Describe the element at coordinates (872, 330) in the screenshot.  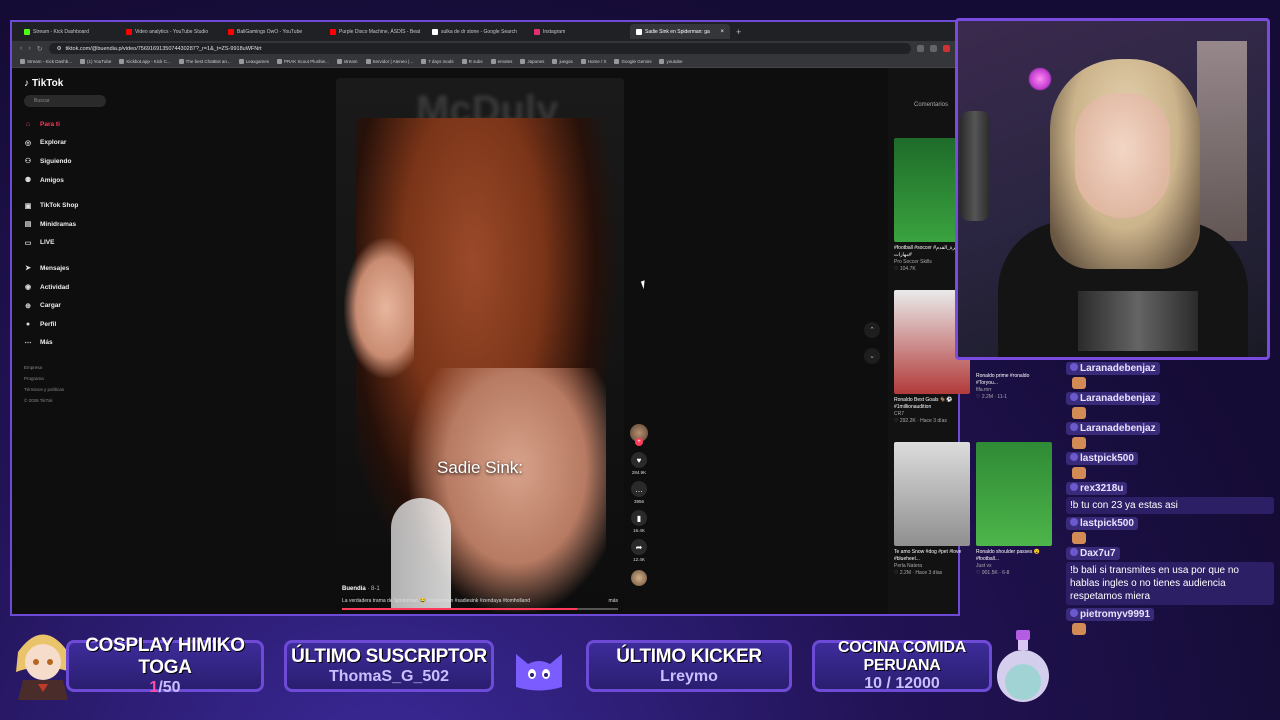
I see `previous-video-button: ⌃` at that location.